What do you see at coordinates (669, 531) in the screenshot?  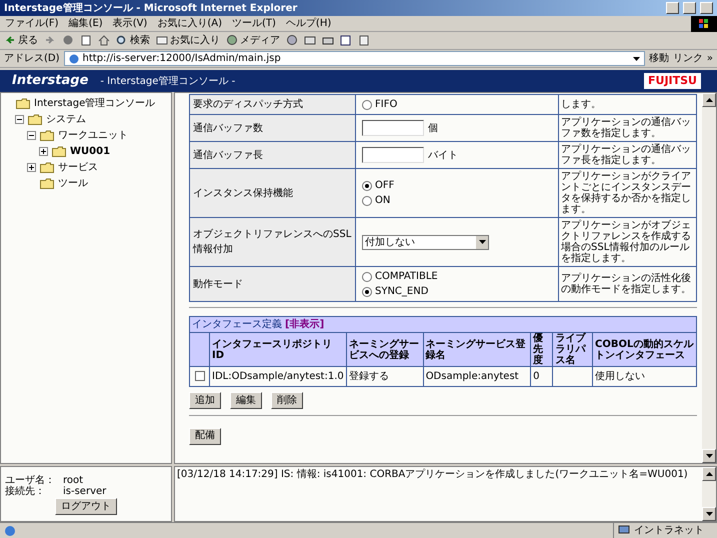 I see `zone-label: イントラネット` at bounding box center [669, 531].